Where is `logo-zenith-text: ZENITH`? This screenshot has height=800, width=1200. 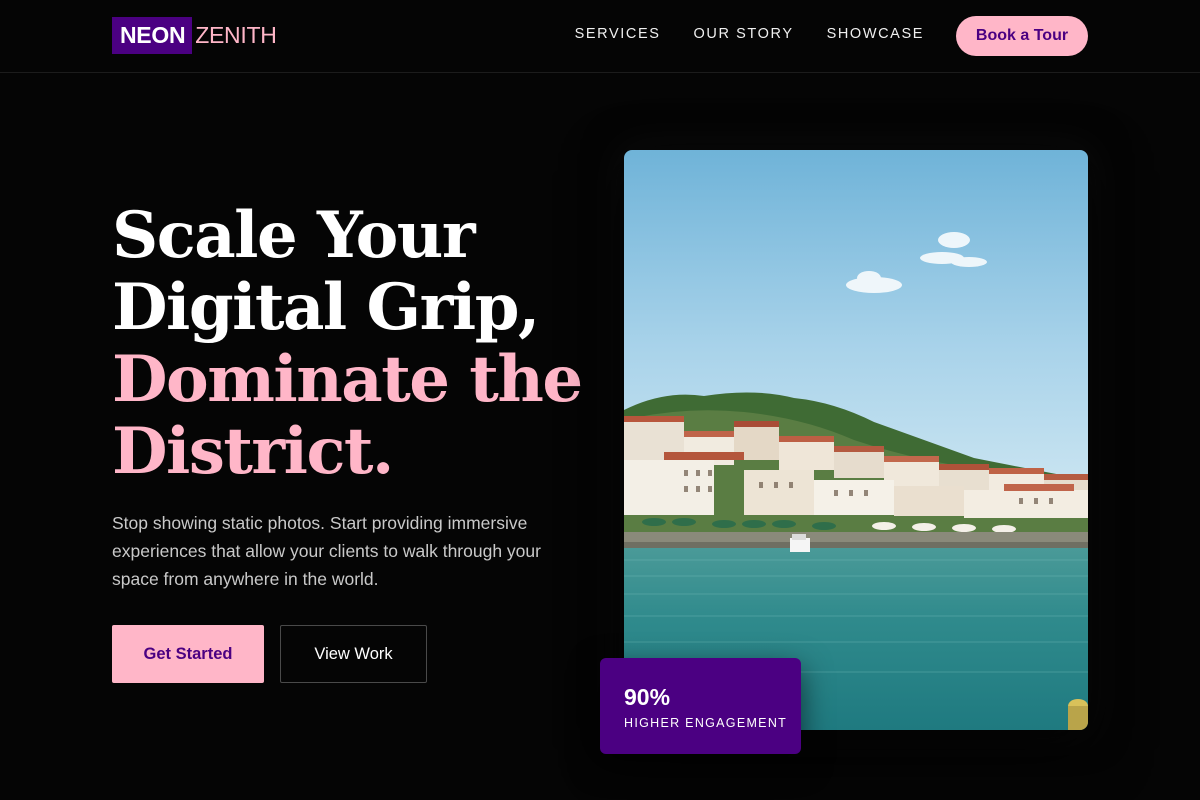
logo-zenith-text: ZENITH is located at coordinates (236, 35).